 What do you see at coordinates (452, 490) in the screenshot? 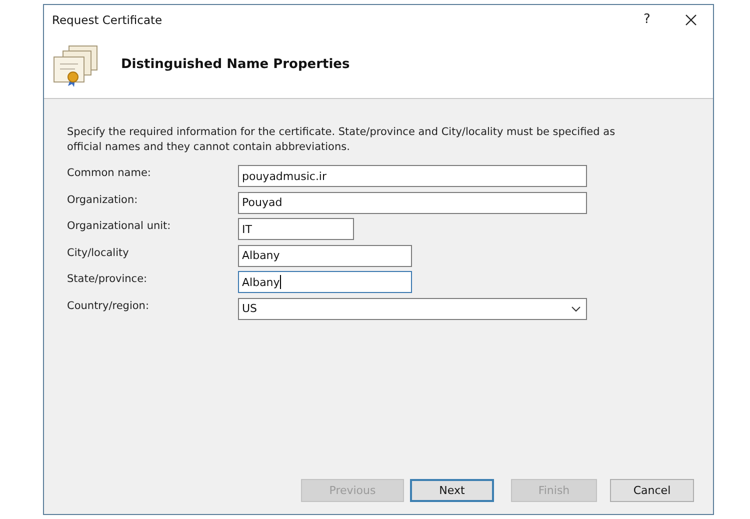
I see `wizard-button: Next` at bounding box center [452, 490].